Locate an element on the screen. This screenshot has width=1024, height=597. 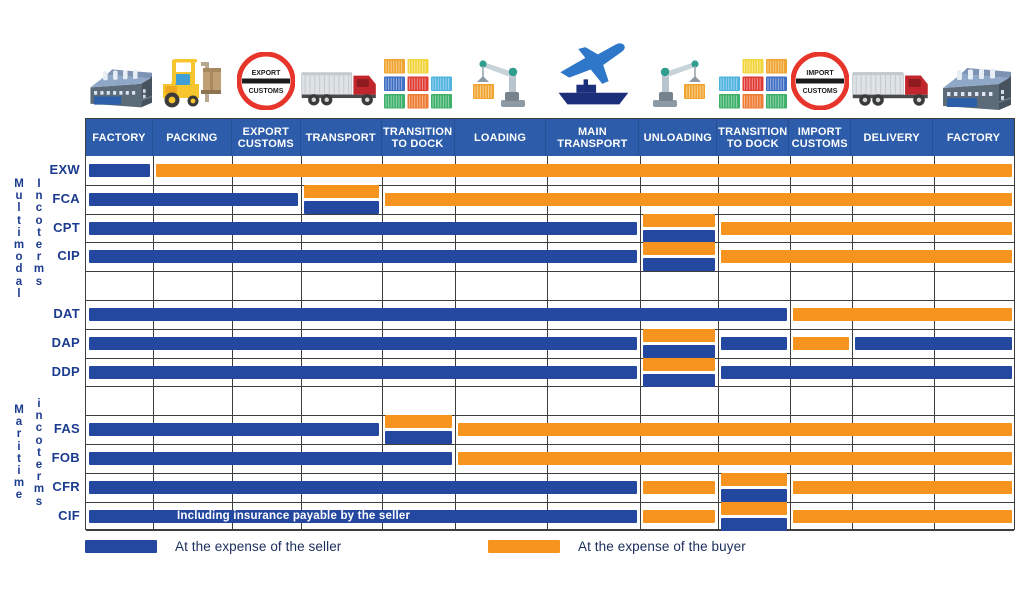
bar-exw-buyer is located at coordinates (584, 170).